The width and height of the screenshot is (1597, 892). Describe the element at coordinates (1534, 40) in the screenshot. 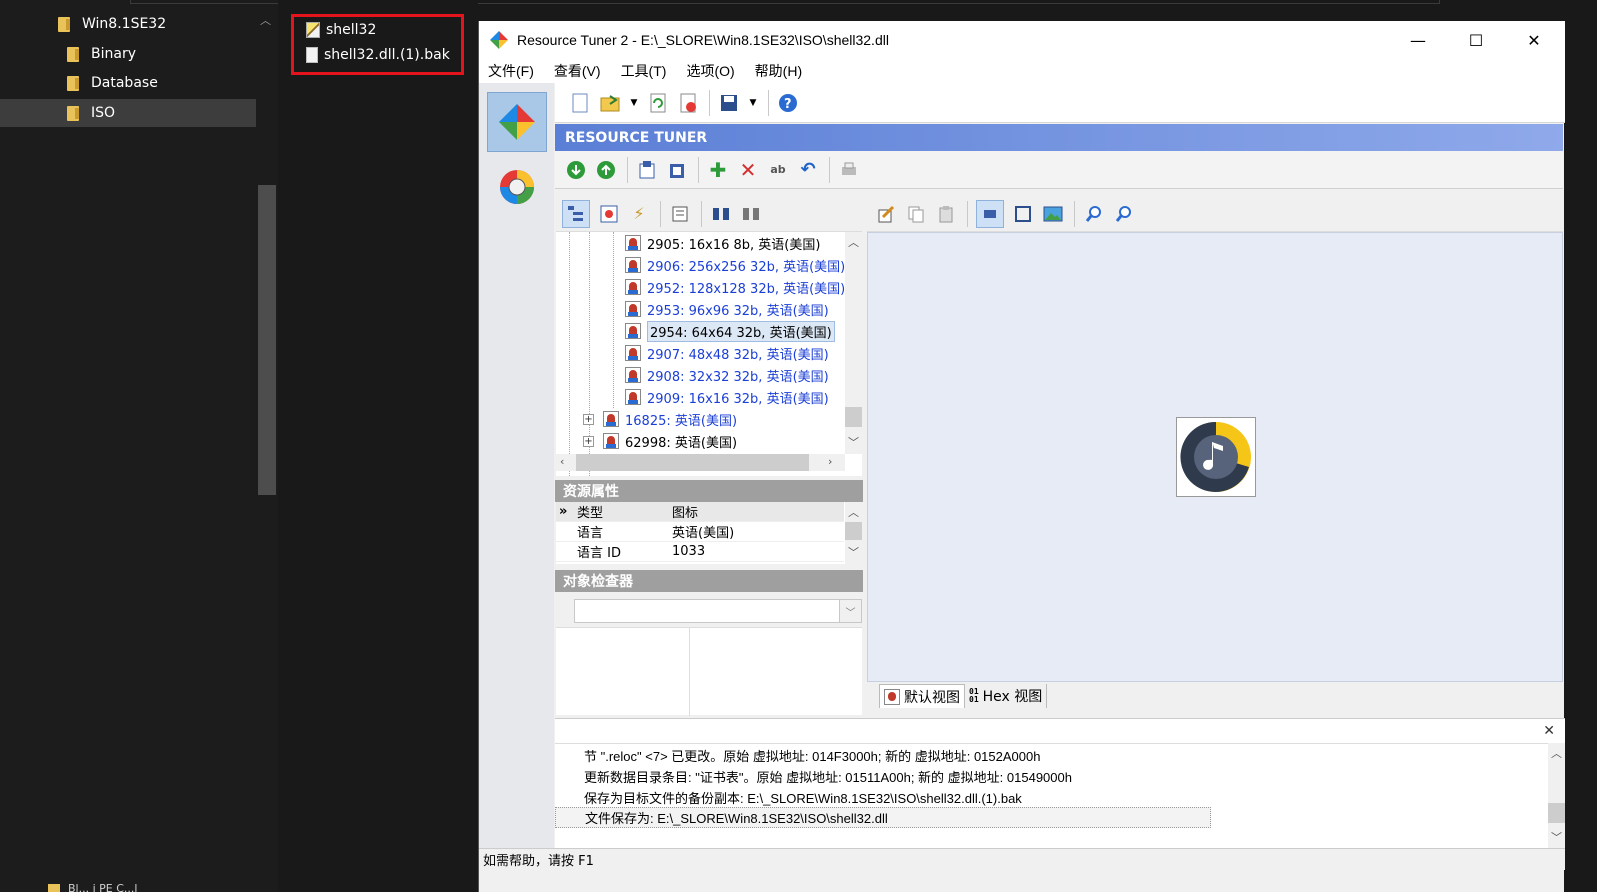

I see `close-button: ✕` at that location.